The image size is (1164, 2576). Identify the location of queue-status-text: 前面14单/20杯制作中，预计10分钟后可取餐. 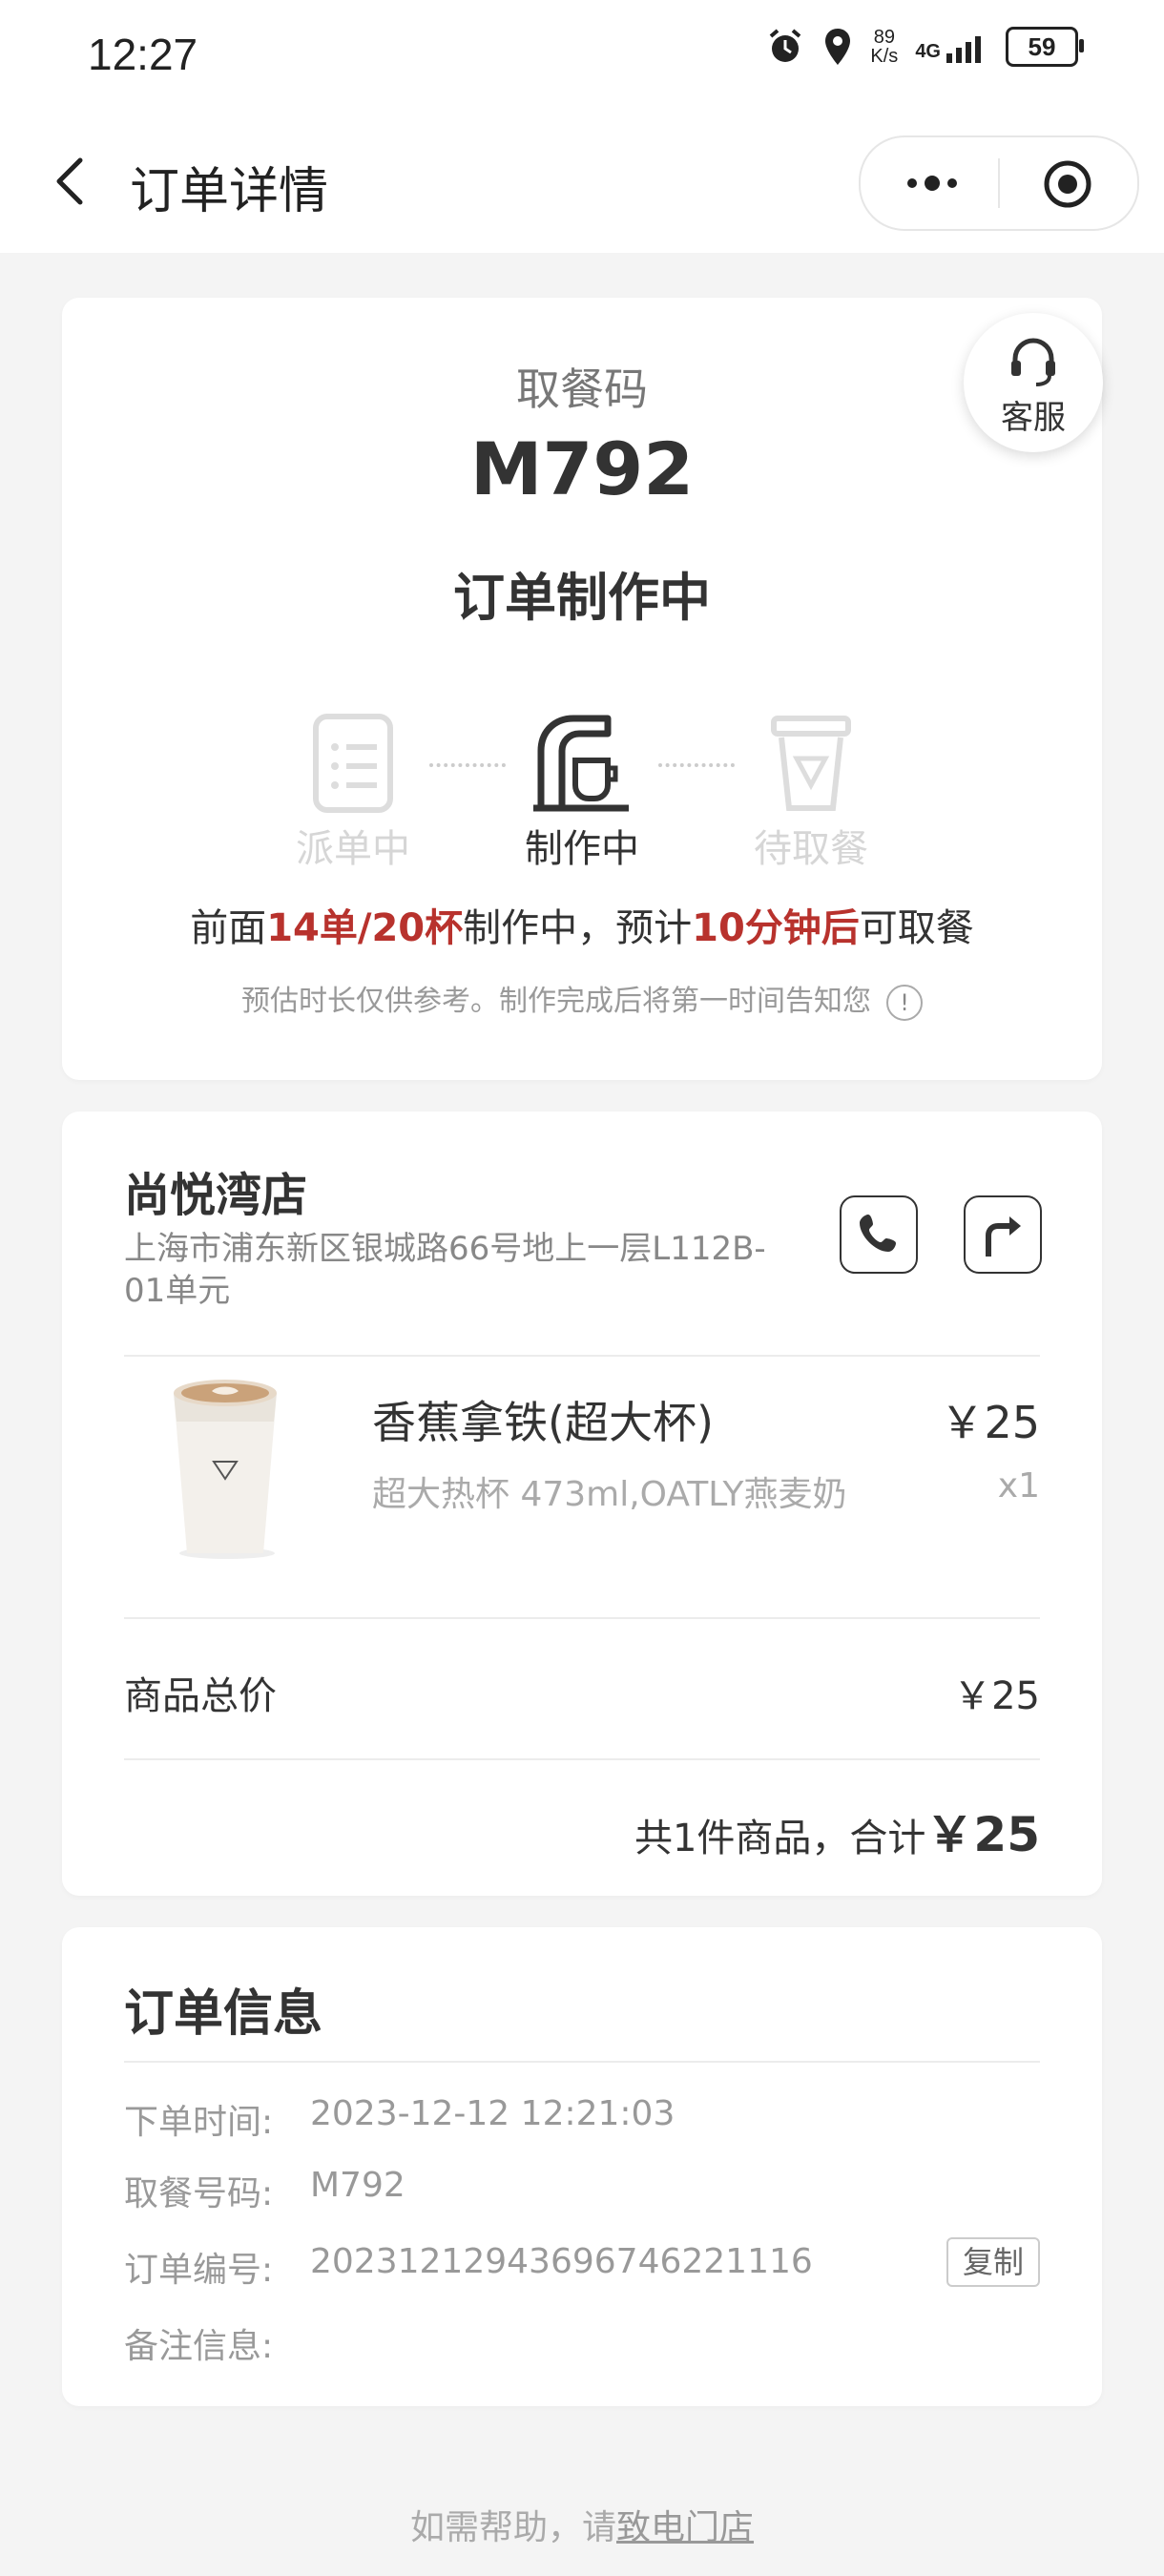
(582, 924).